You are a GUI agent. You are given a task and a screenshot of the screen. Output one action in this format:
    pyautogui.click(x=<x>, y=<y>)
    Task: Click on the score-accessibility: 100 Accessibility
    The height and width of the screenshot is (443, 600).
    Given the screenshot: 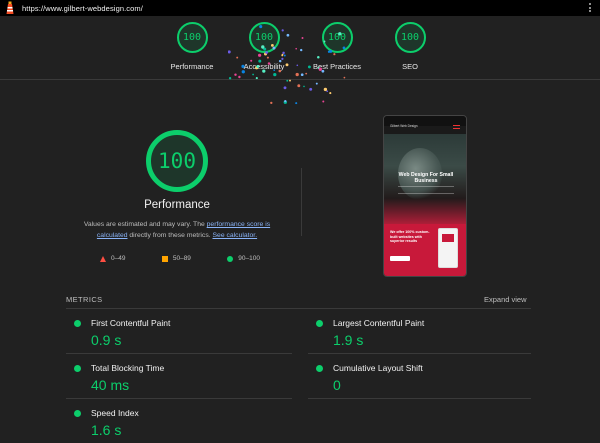 What is the action you would take?
    pyautogui.click(x=264, y=46)
    